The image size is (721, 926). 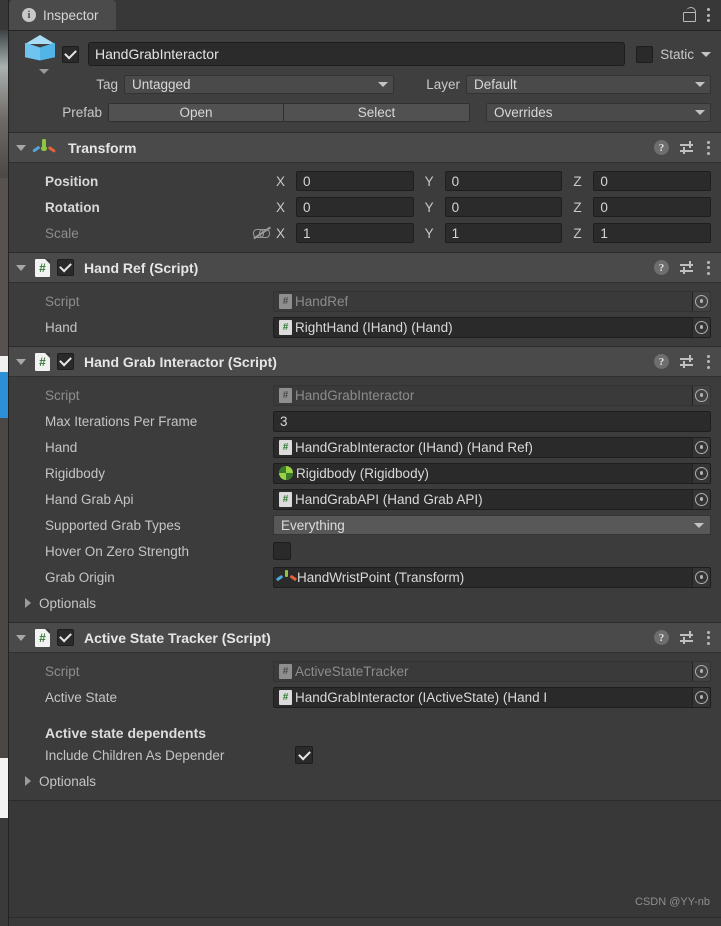 I want to click on property-row-grab-origin: Grab Origin HandWristPoint (Transform), so click(x=360, y=577).